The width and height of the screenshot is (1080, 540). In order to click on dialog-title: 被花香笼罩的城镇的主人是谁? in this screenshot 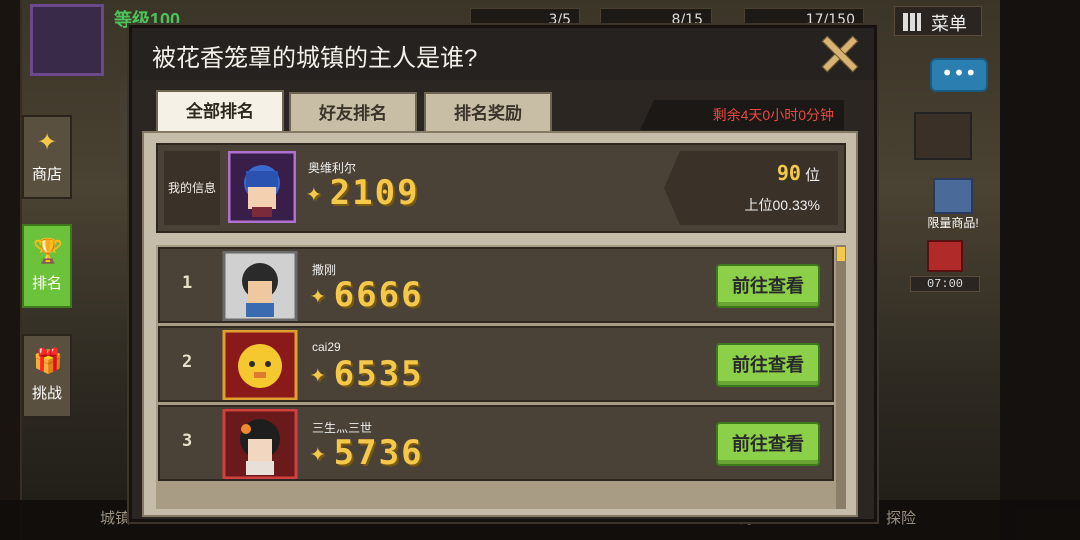, I will do `click(315, 58)`.